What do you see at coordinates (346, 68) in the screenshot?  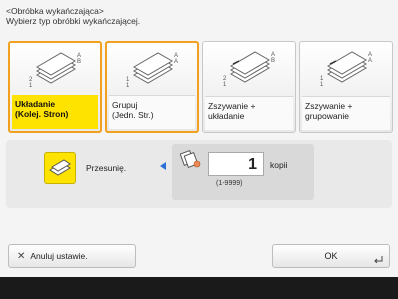 I see `staple-group-icon: 1 1 A A` at bounding box center [346, 68].